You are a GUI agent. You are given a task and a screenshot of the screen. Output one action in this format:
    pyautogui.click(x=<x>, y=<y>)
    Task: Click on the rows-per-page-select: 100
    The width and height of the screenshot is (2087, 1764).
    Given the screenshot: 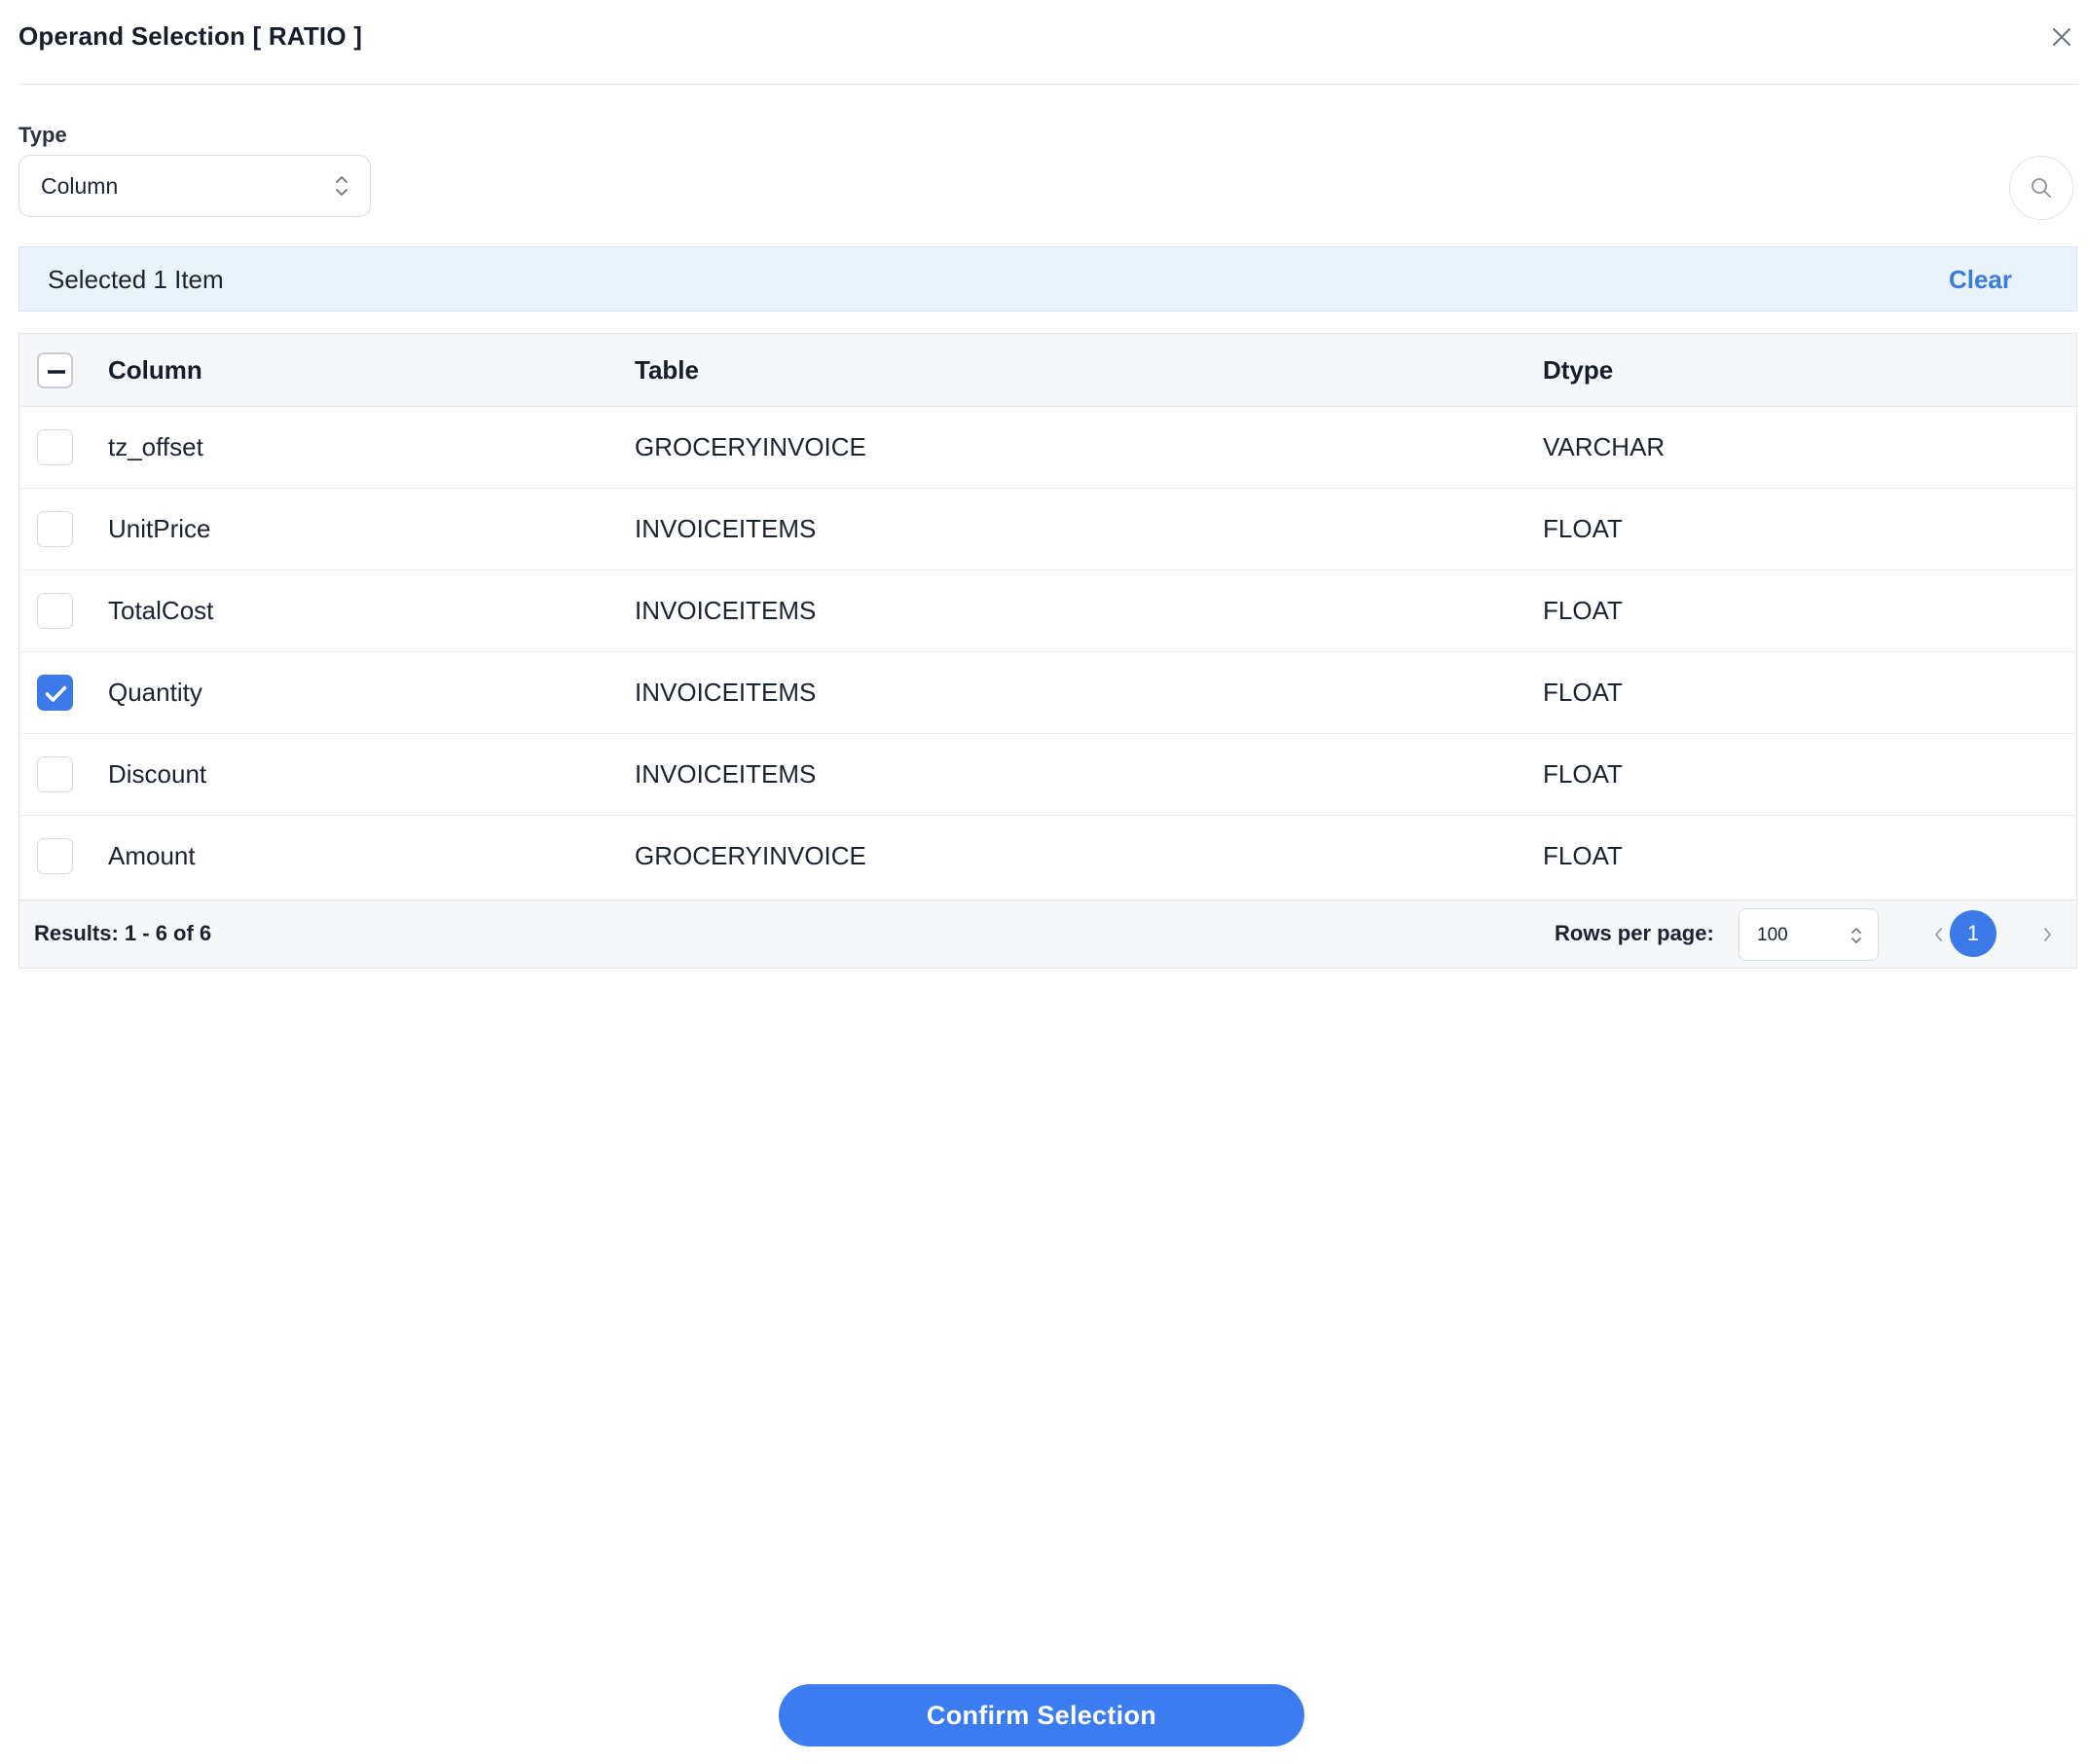 What is the action you would take?
    pyautogui.click(x=1809, y=934)
    